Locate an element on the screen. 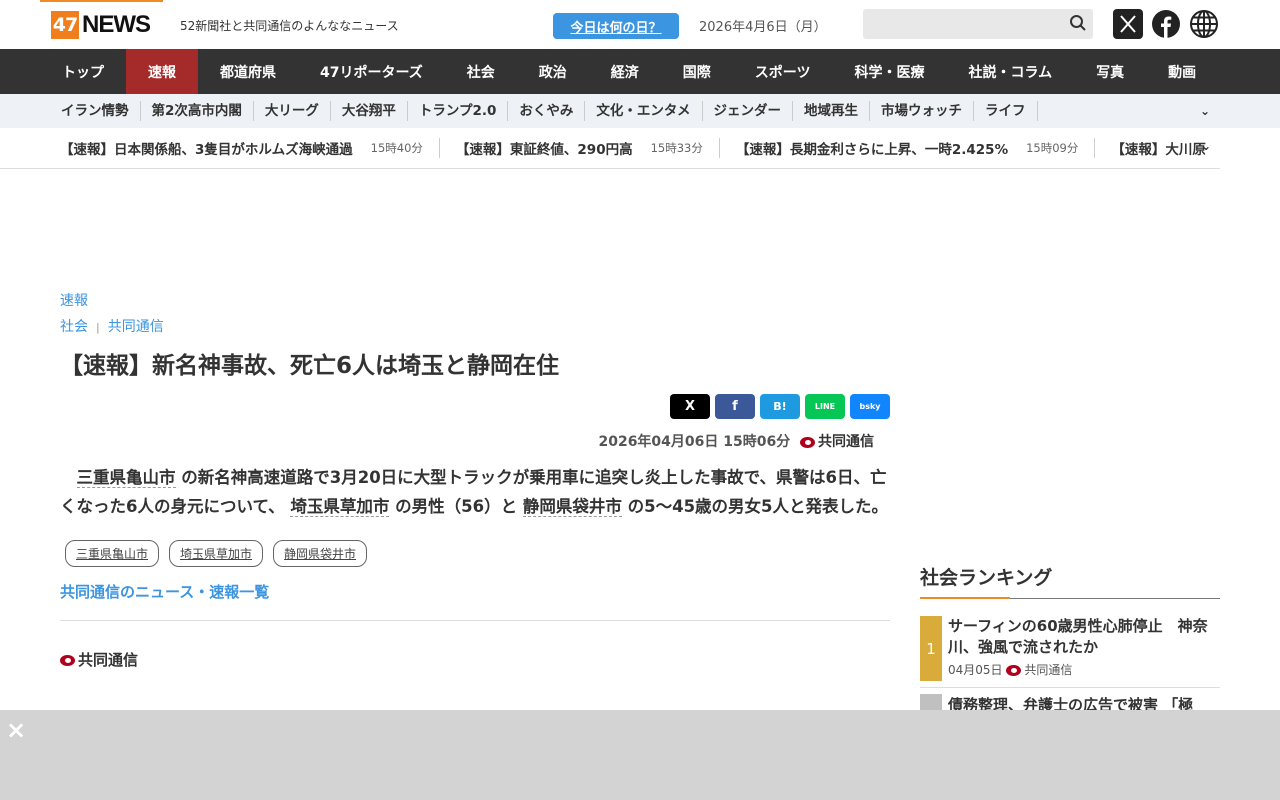 The height and width of the screenshot is (800, 1280). facebook-icon is located at coordinates (1166, 24).